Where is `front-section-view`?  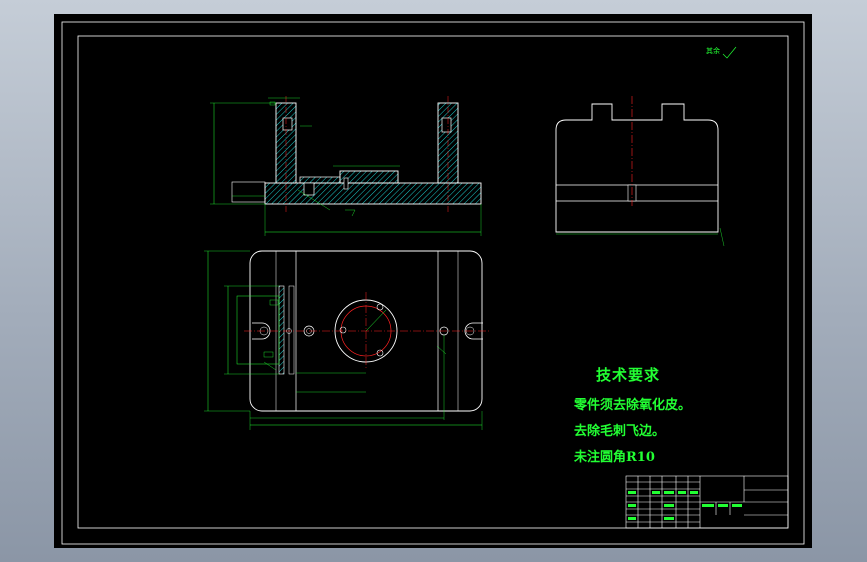 front-section-view is located at coordinates (346, 166).